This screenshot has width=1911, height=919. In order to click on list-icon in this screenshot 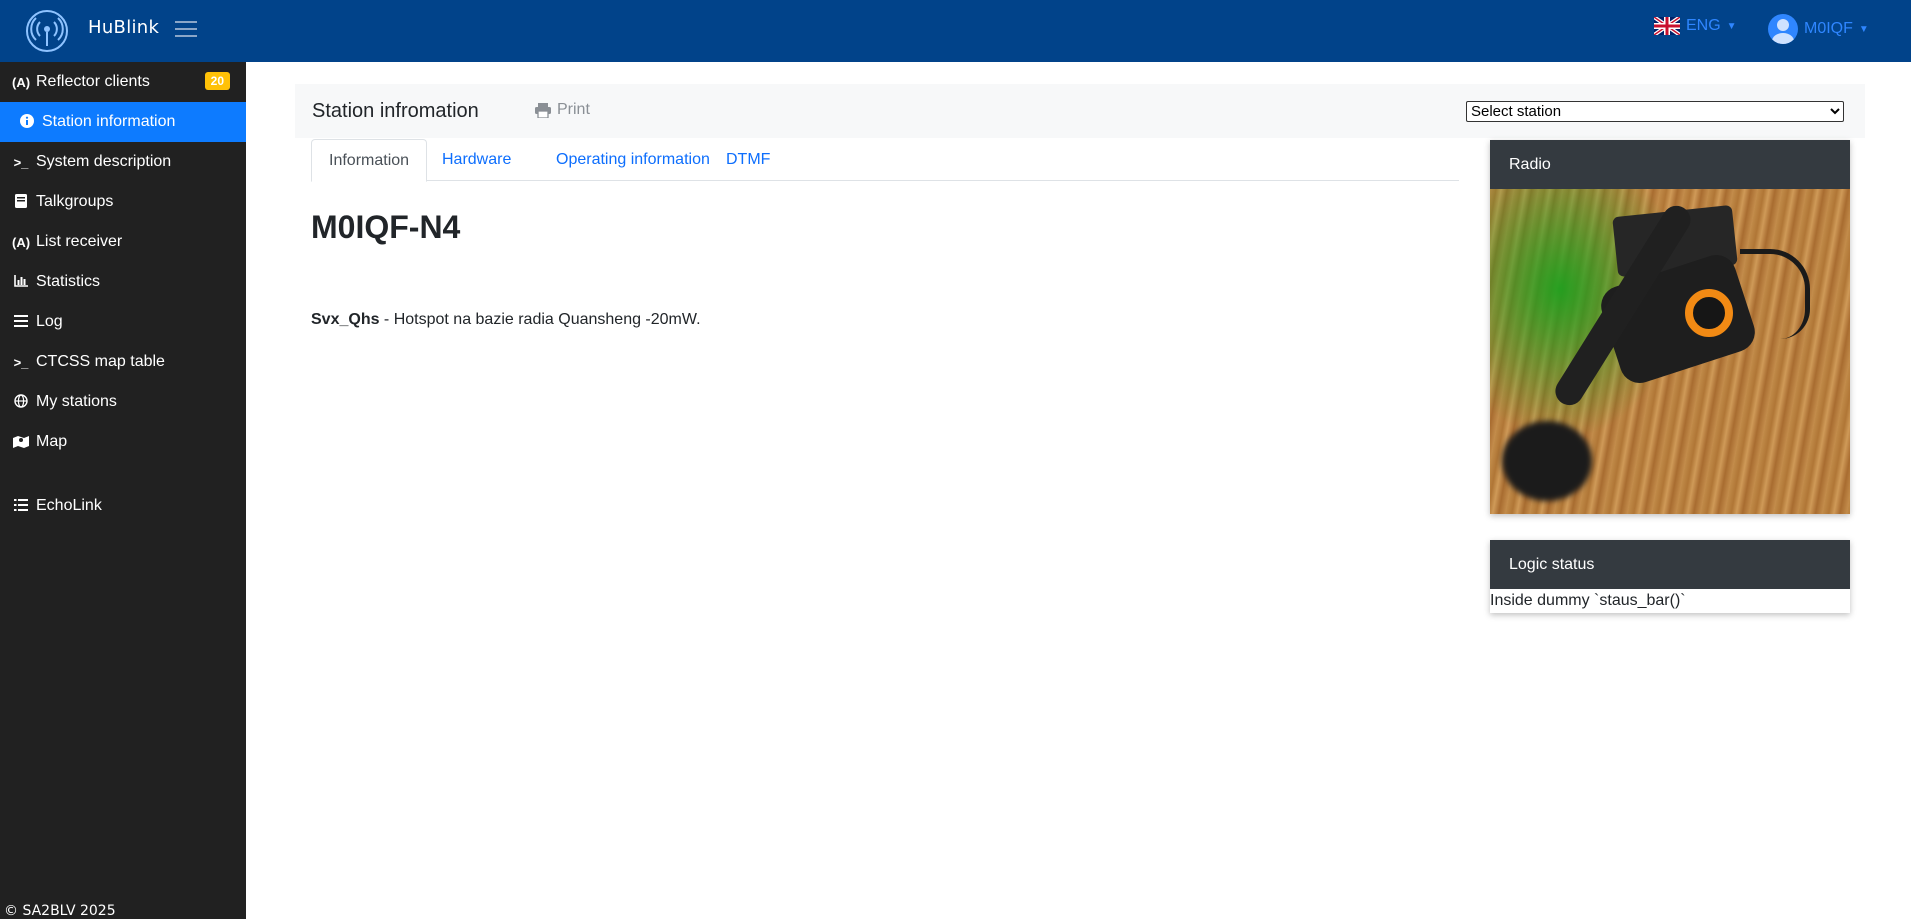, I will do `click(21, 322)`.